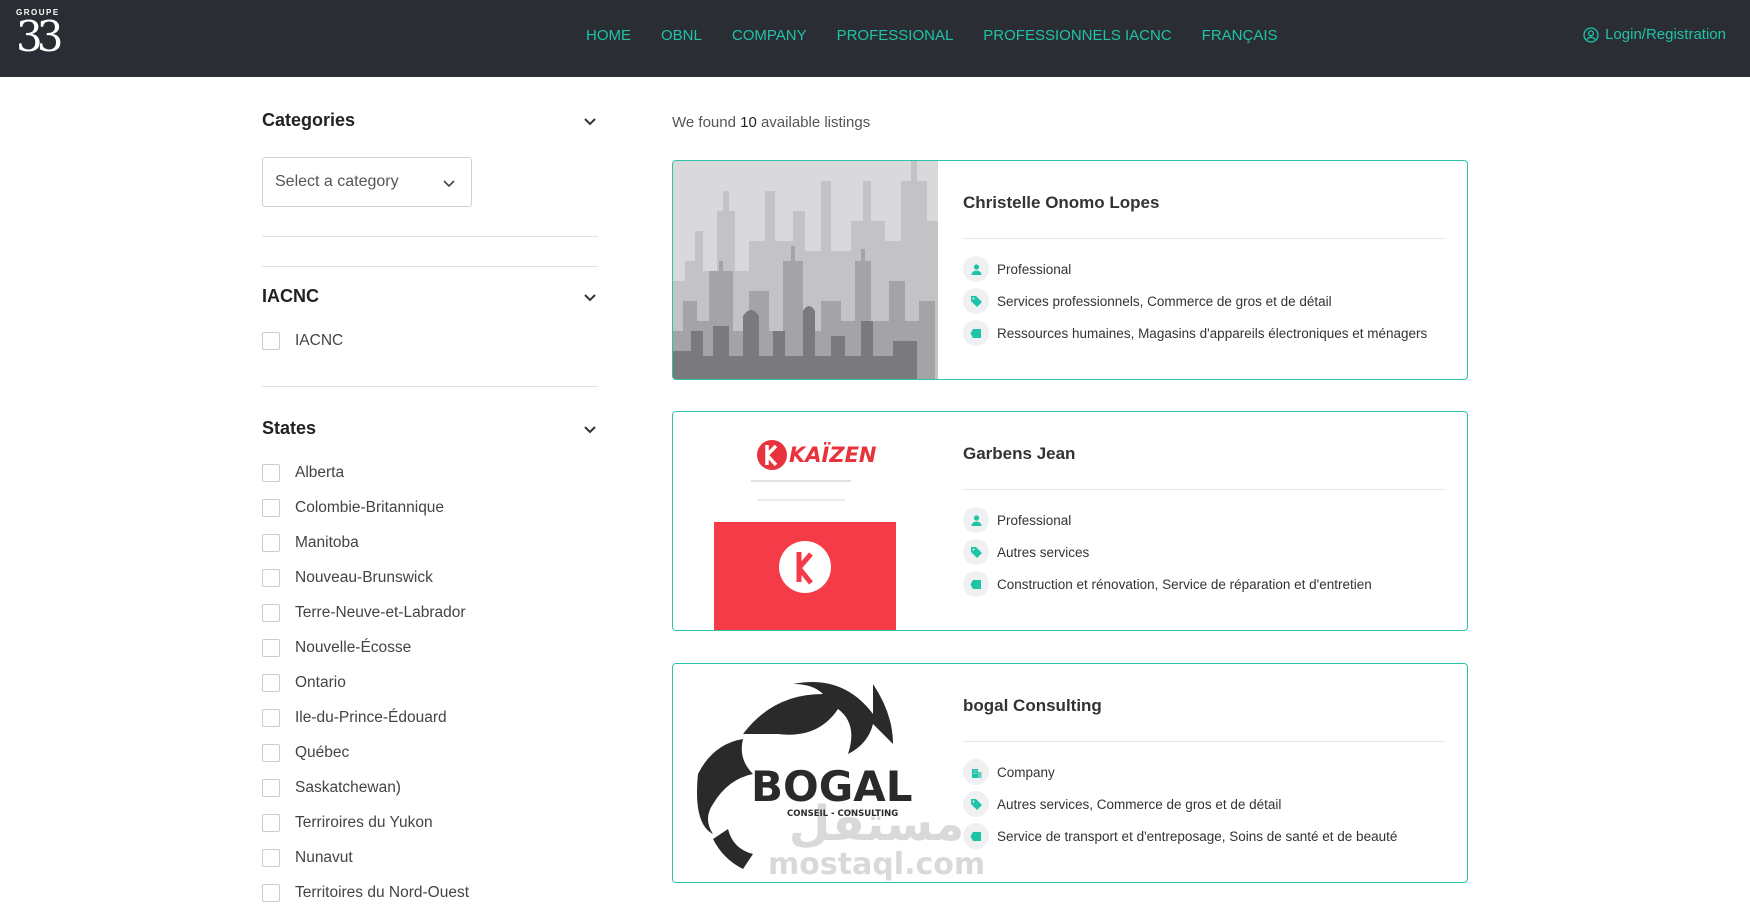 The width and height of the screenshot is (1750, 913). Describe the element at coordinates (364, 577) in the screenshot. I see `state-label: Nouveau-Brunswick` at that location.